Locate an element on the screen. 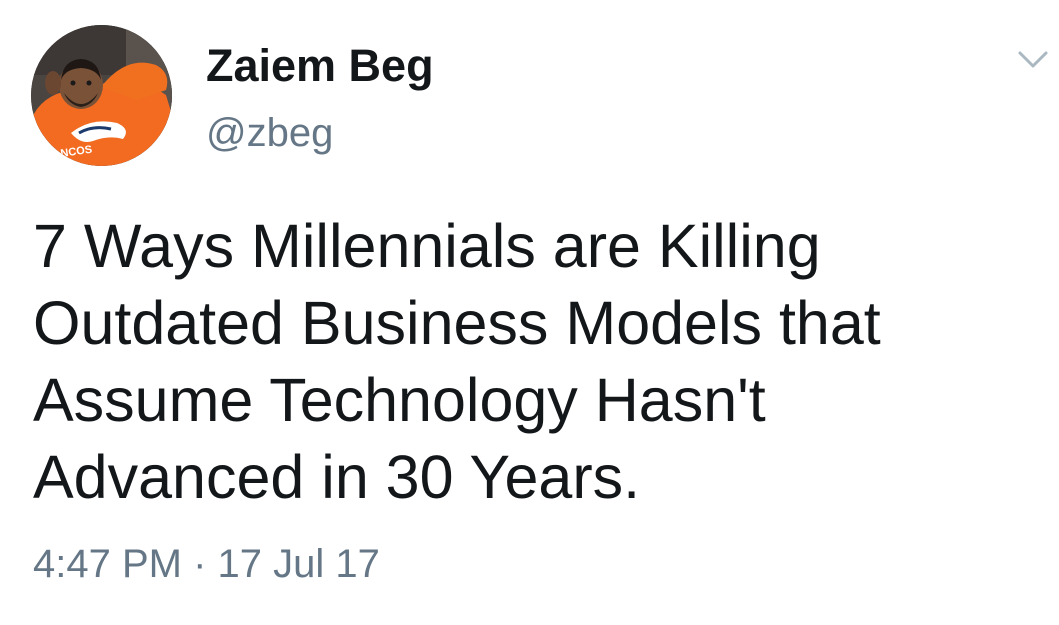 This screenshot has width=1059, height=625. tweet-text-line: Assume Technology Hasn't is located at coordinates (399, 400).